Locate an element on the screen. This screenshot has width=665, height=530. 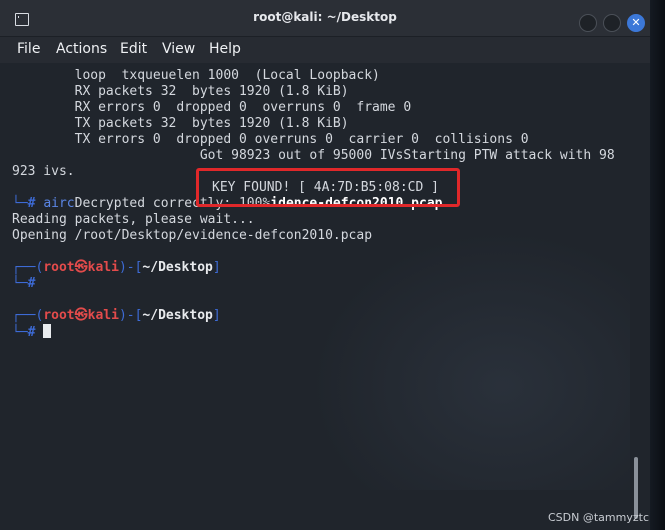
window-title: root@kali: ~/Desktop is located at coordinates (325, 17).